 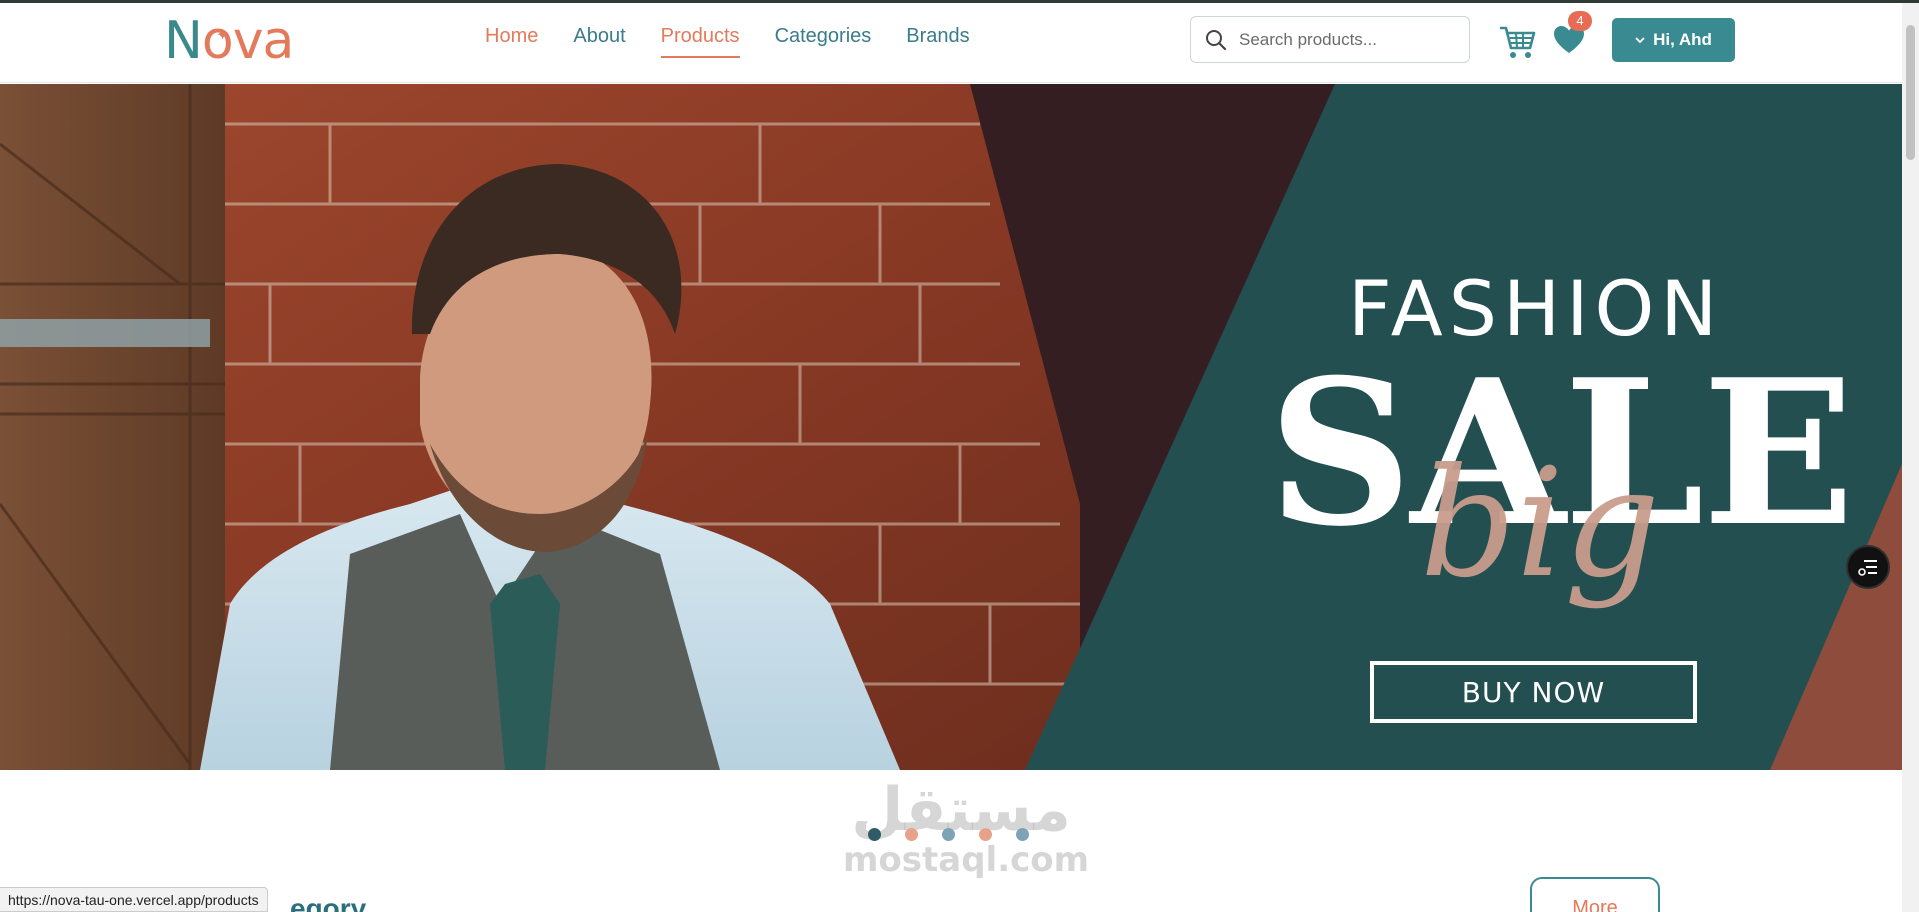 I want to click on wishlist-count-badge: 4, so click(x=1580, y=21).